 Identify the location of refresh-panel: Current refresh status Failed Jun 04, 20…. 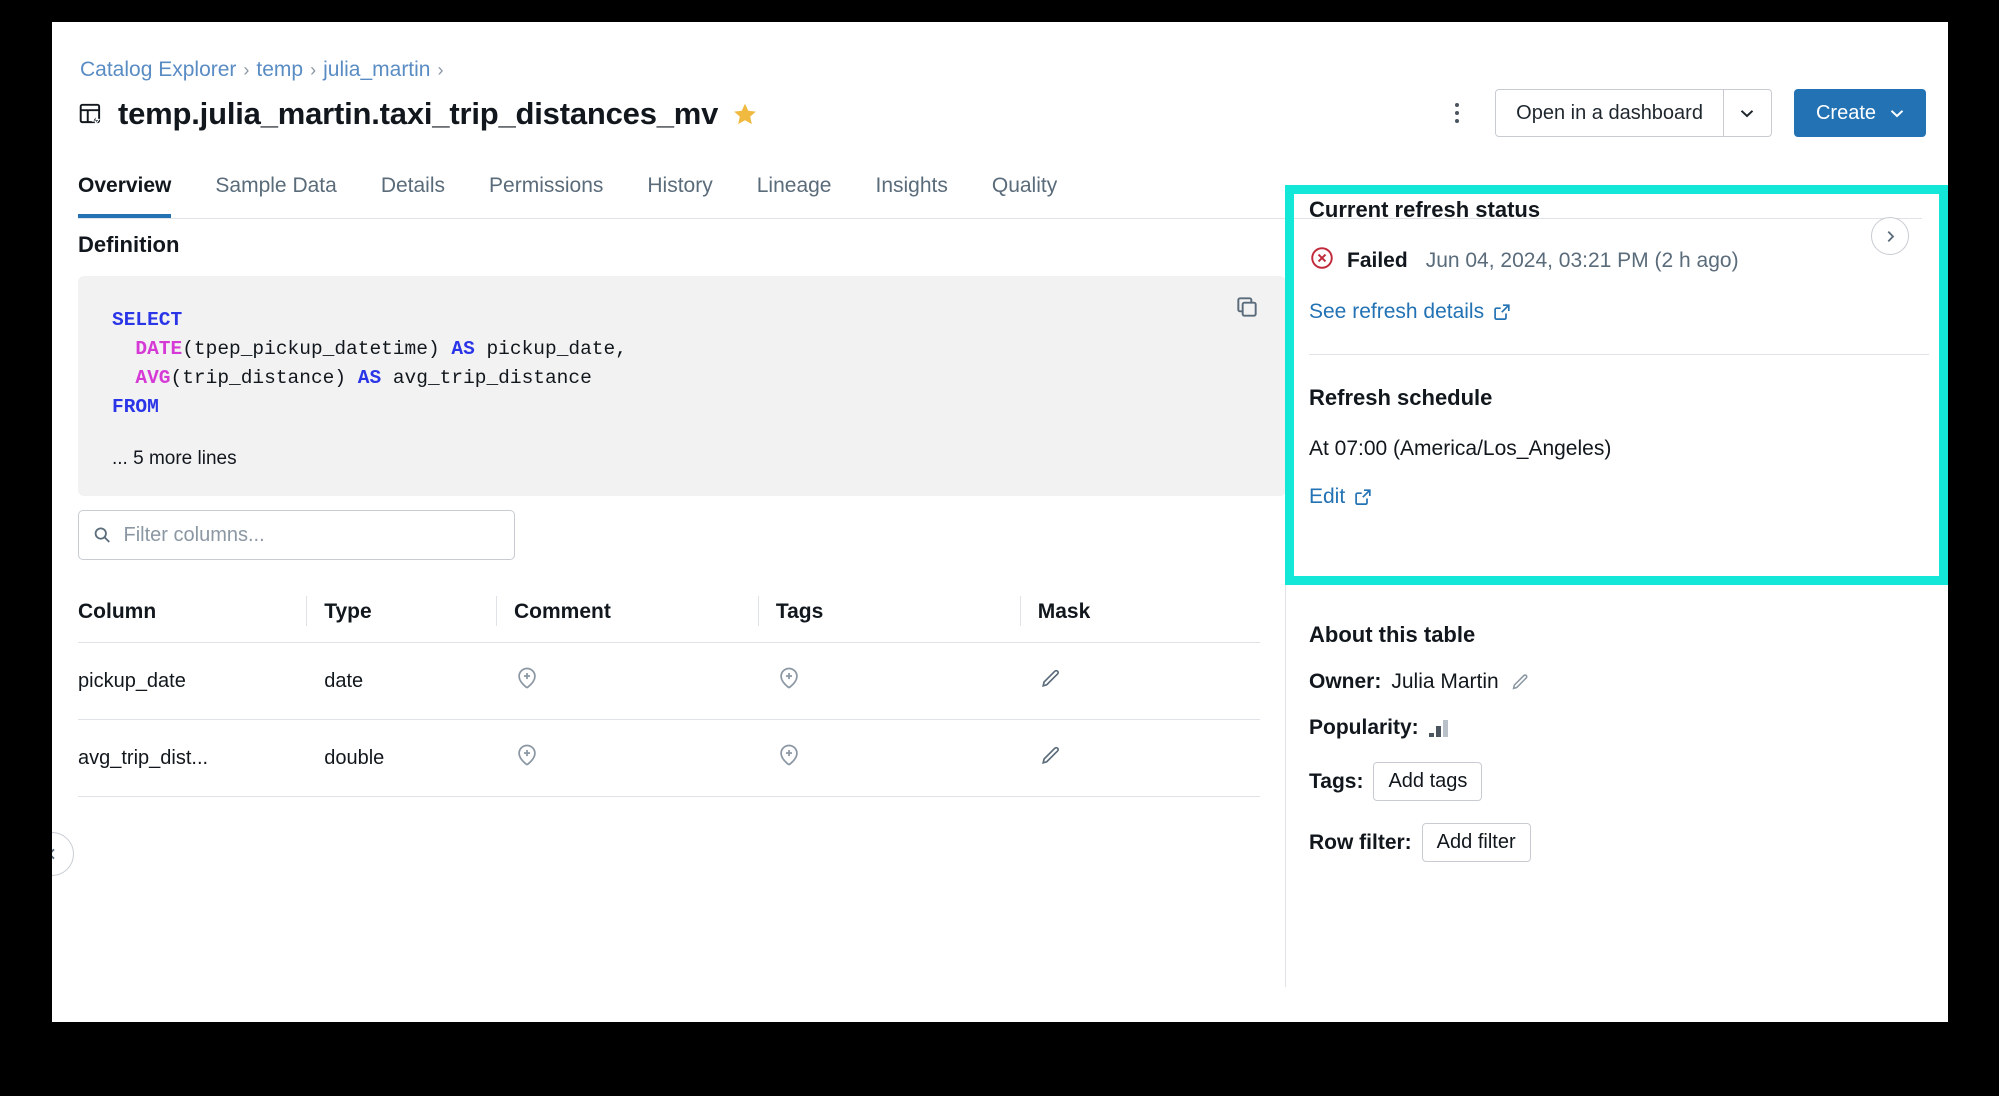
(1619, 353).